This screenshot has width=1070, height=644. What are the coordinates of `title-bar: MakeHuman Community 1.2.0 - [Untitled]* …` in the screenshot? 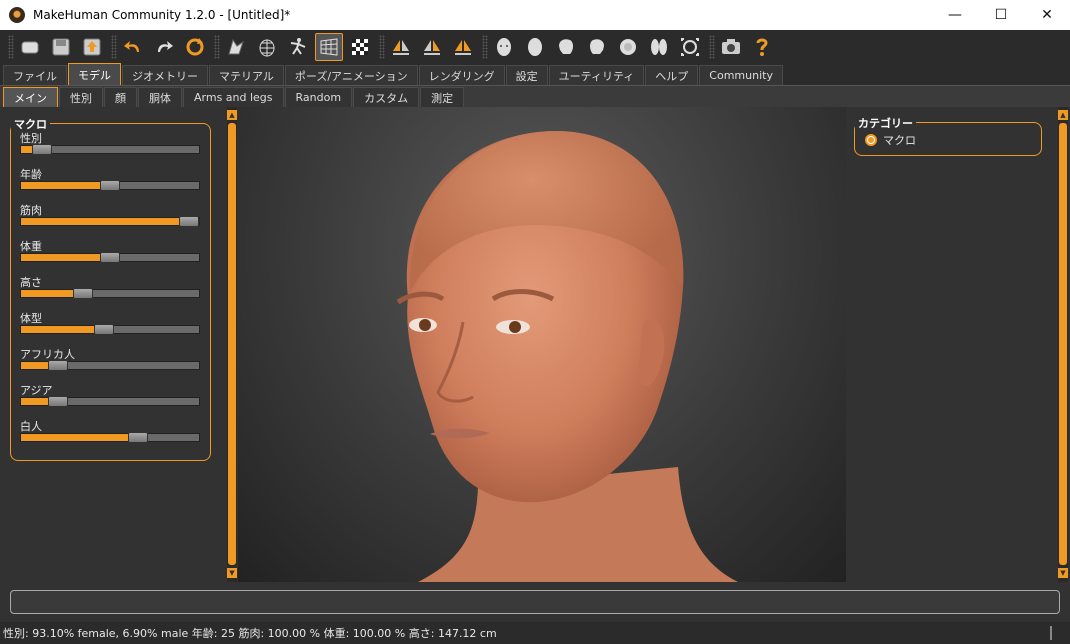 It's located at (535, 15).